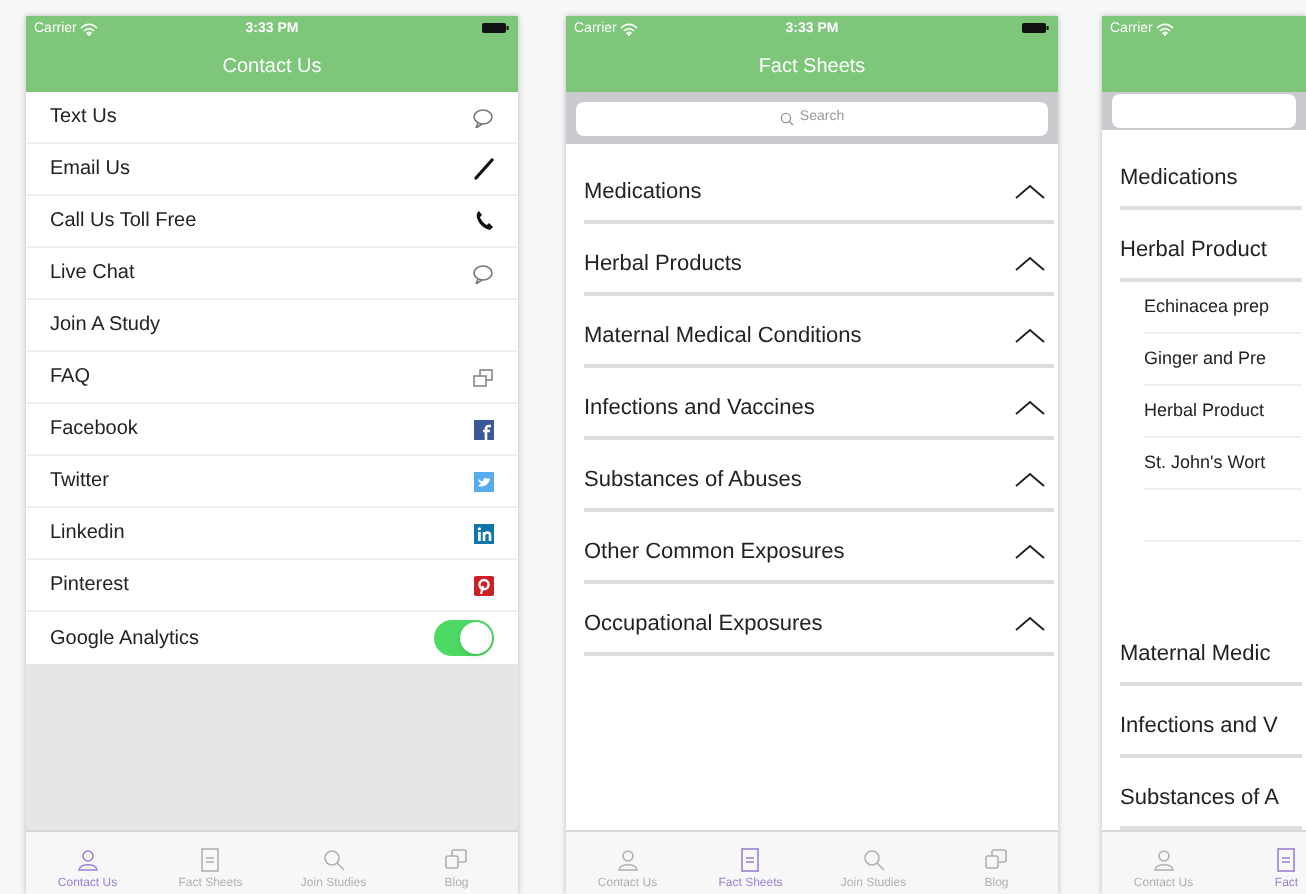 This screenshot has width=1306, height=894. What do you see at coordinates (272, 482) in the screenshot?
I see `list-row: Twitter` at bounding box center [272, 482].